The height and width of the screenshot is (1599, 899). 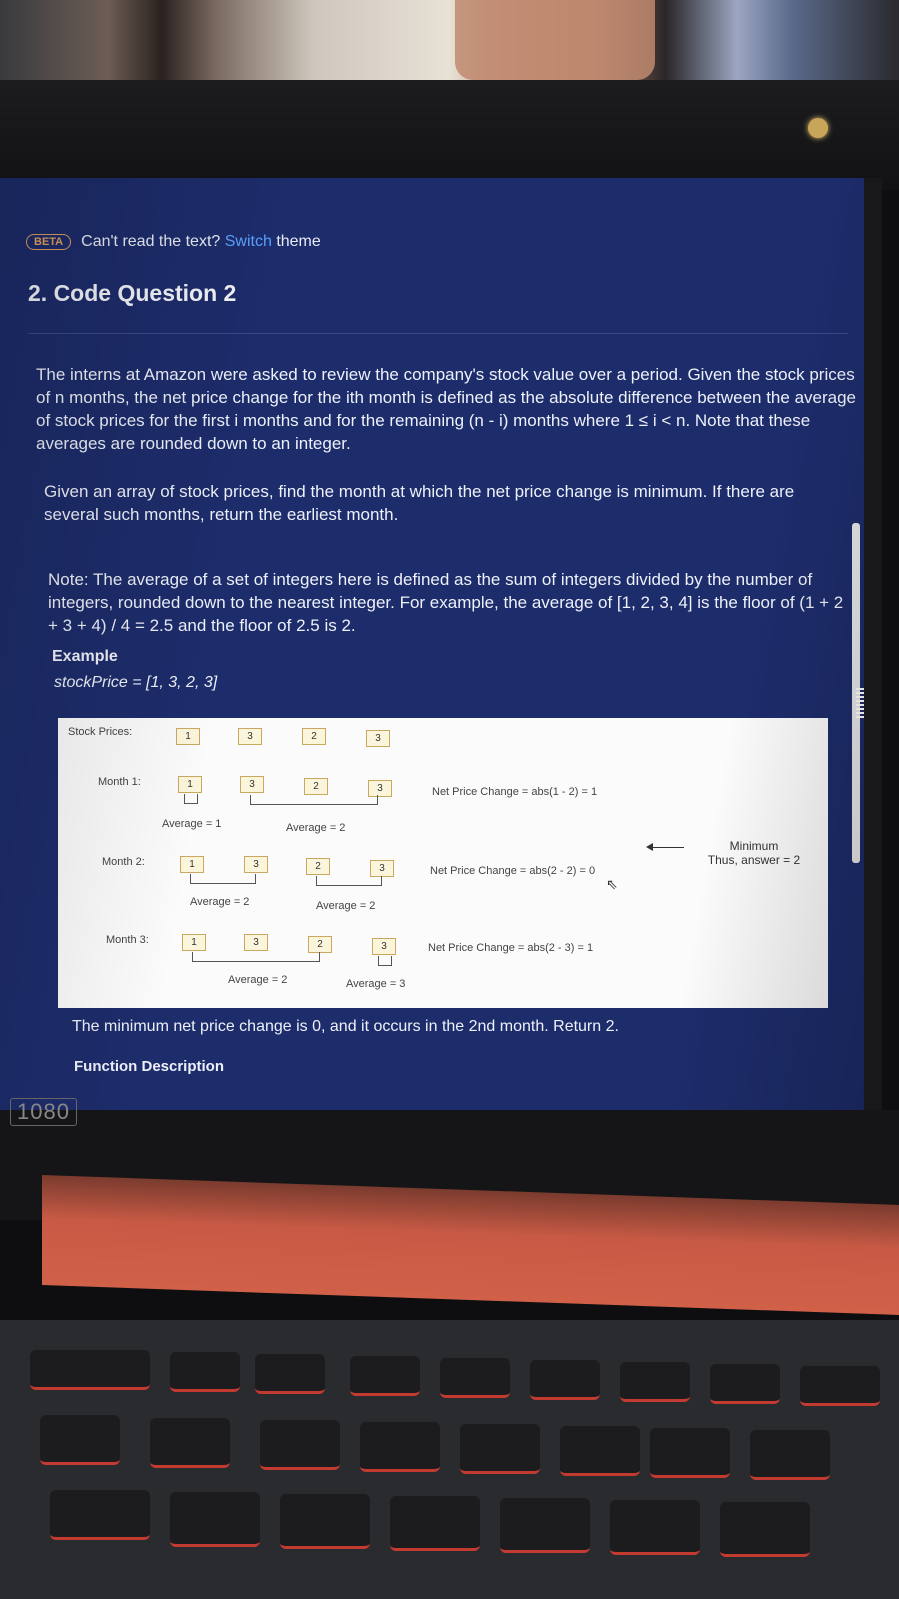 I want to click on beta-badge: BETA, so click(x=49, y=242).